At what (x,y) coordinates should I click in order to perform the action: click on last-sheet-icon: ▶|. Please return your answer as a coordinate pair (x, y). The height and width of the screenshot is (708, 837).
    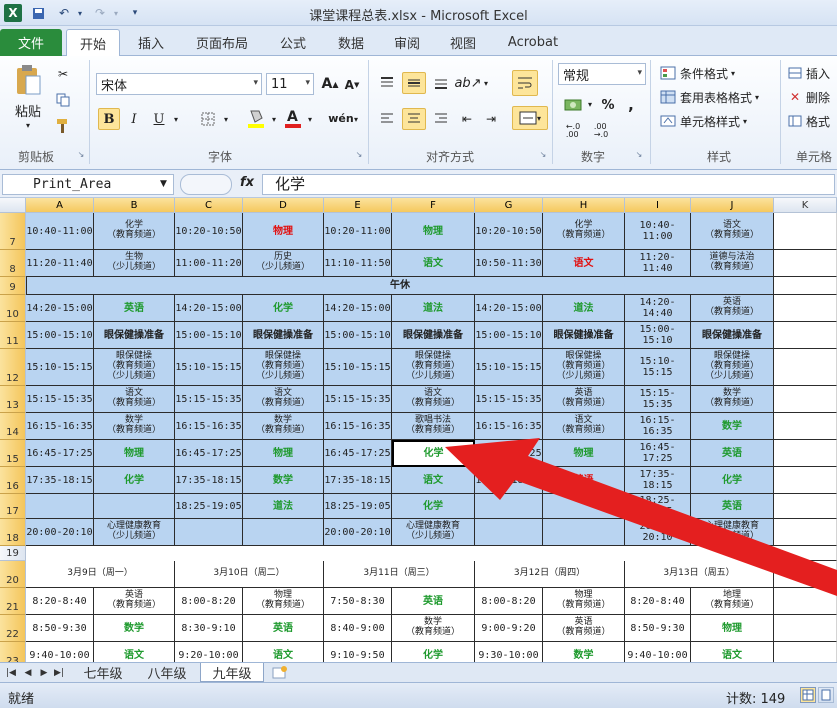
    Looking at the image, I should click on (59, 672).